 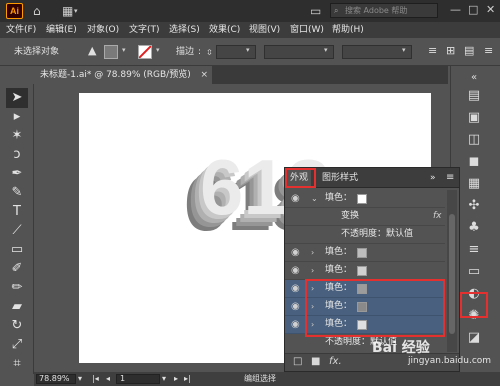 I want to click on direct-selection-tool-icon: ▸, so click(x=17, y=117).